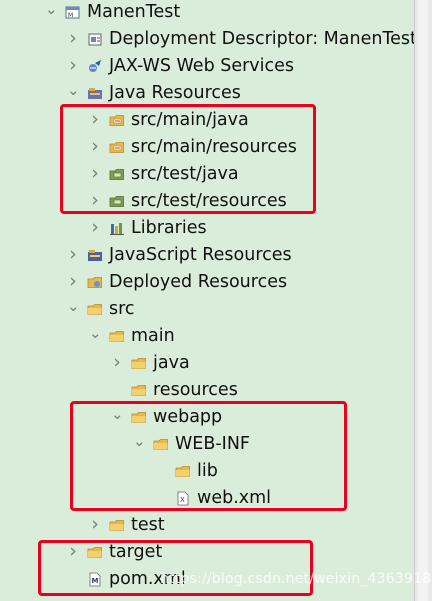  I want to click on java-resources-icon, so click(95, 93).